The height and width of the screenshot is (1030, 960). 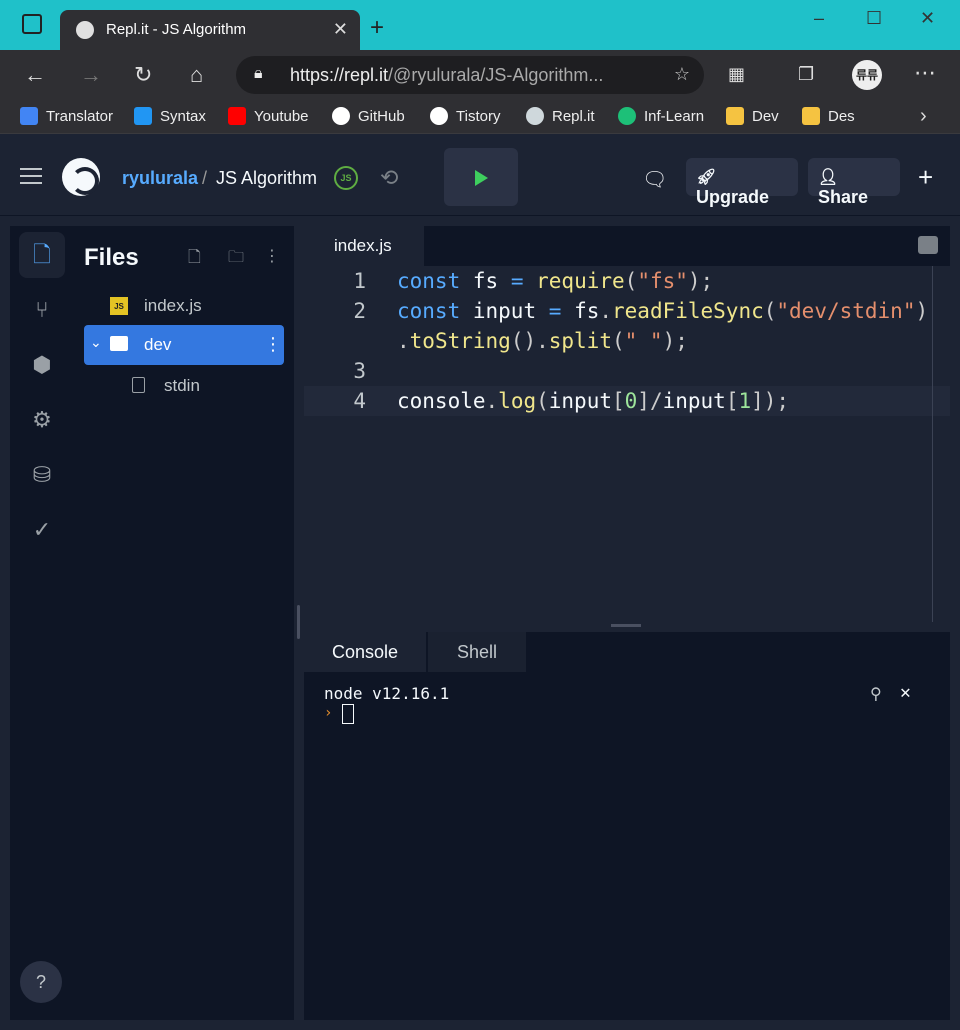 What do you see at coordinates (298, 622) in the screenshot?
I see `panel-resize-handle` at bounding box center [298, 622].